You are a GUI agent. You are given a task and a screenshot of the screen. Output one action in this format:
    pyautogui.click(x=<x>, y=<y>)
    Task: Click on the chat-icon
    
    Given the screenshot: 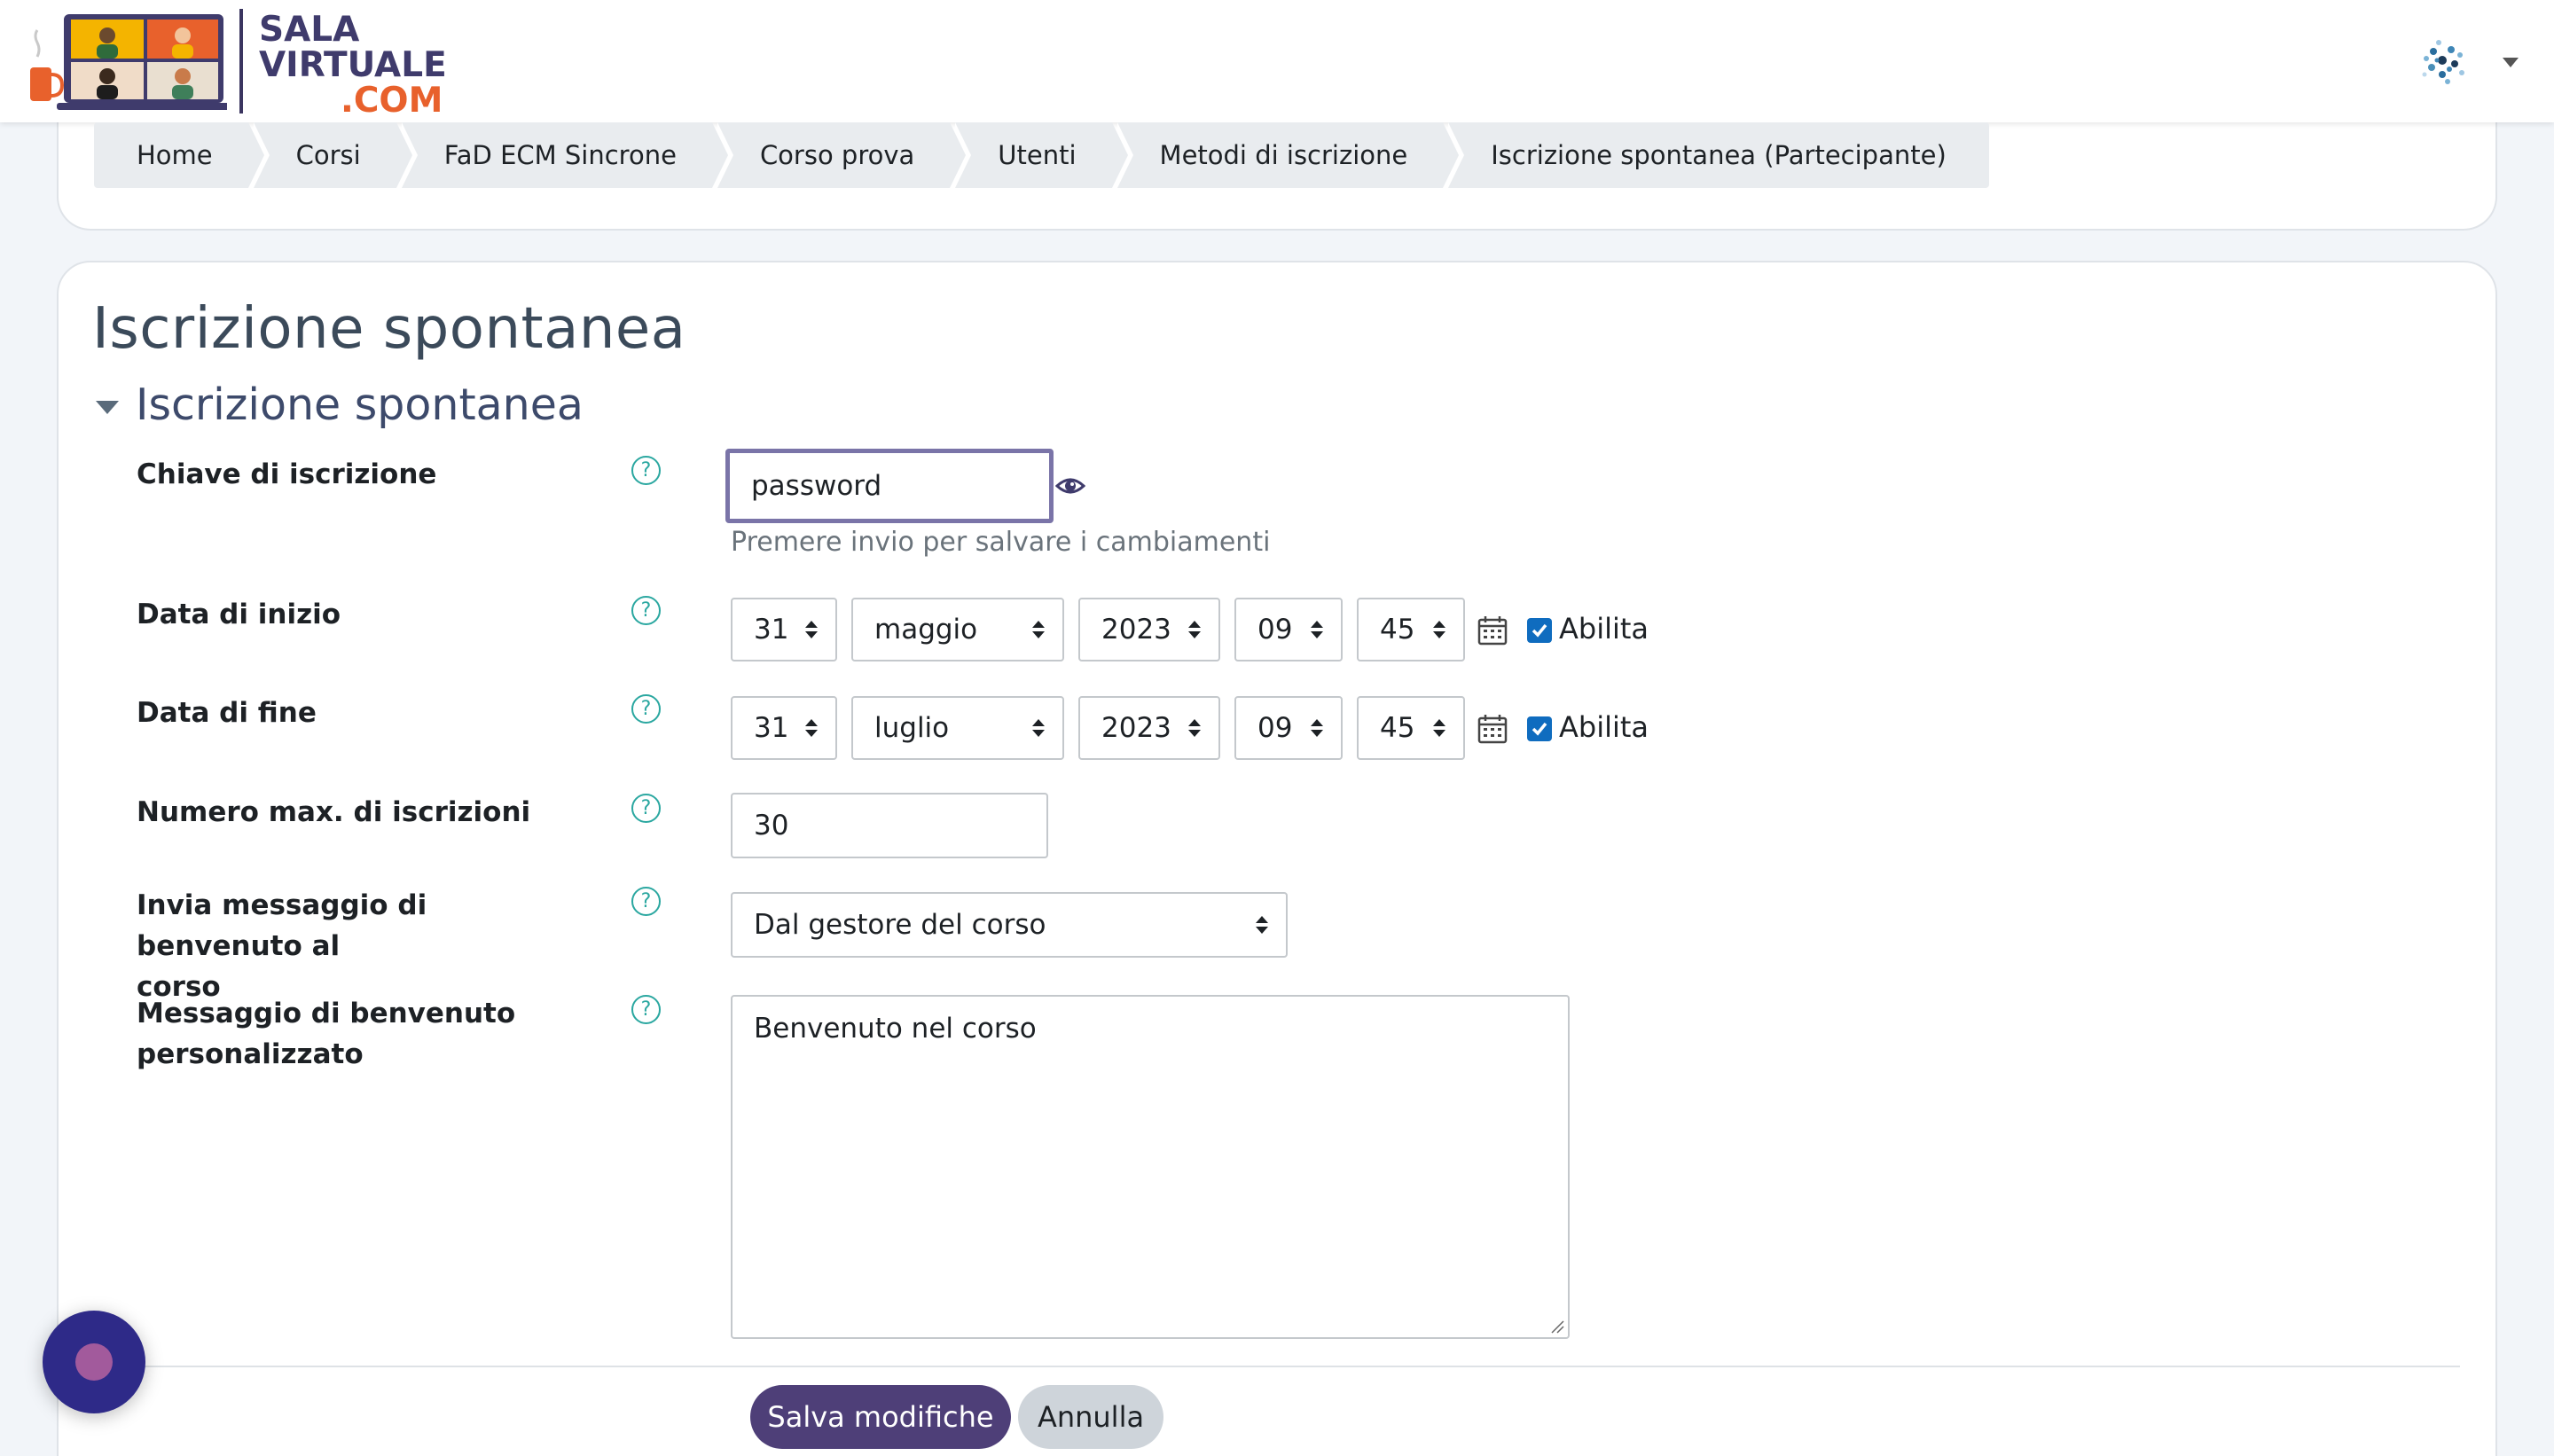 What is the action you would take?
    pyautogui.click(x=94, y=1362)
    